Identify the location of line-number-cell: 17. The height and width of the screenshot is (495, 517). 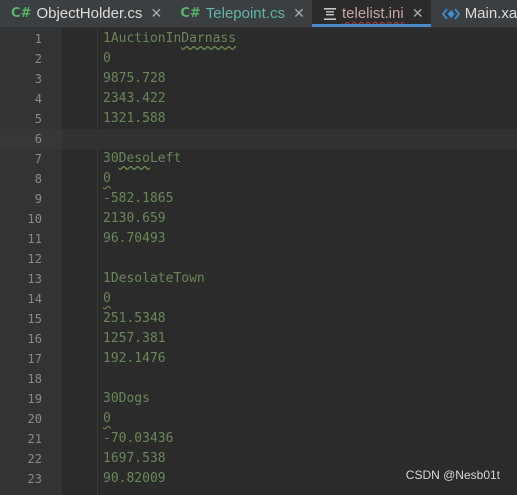
(31, 359).